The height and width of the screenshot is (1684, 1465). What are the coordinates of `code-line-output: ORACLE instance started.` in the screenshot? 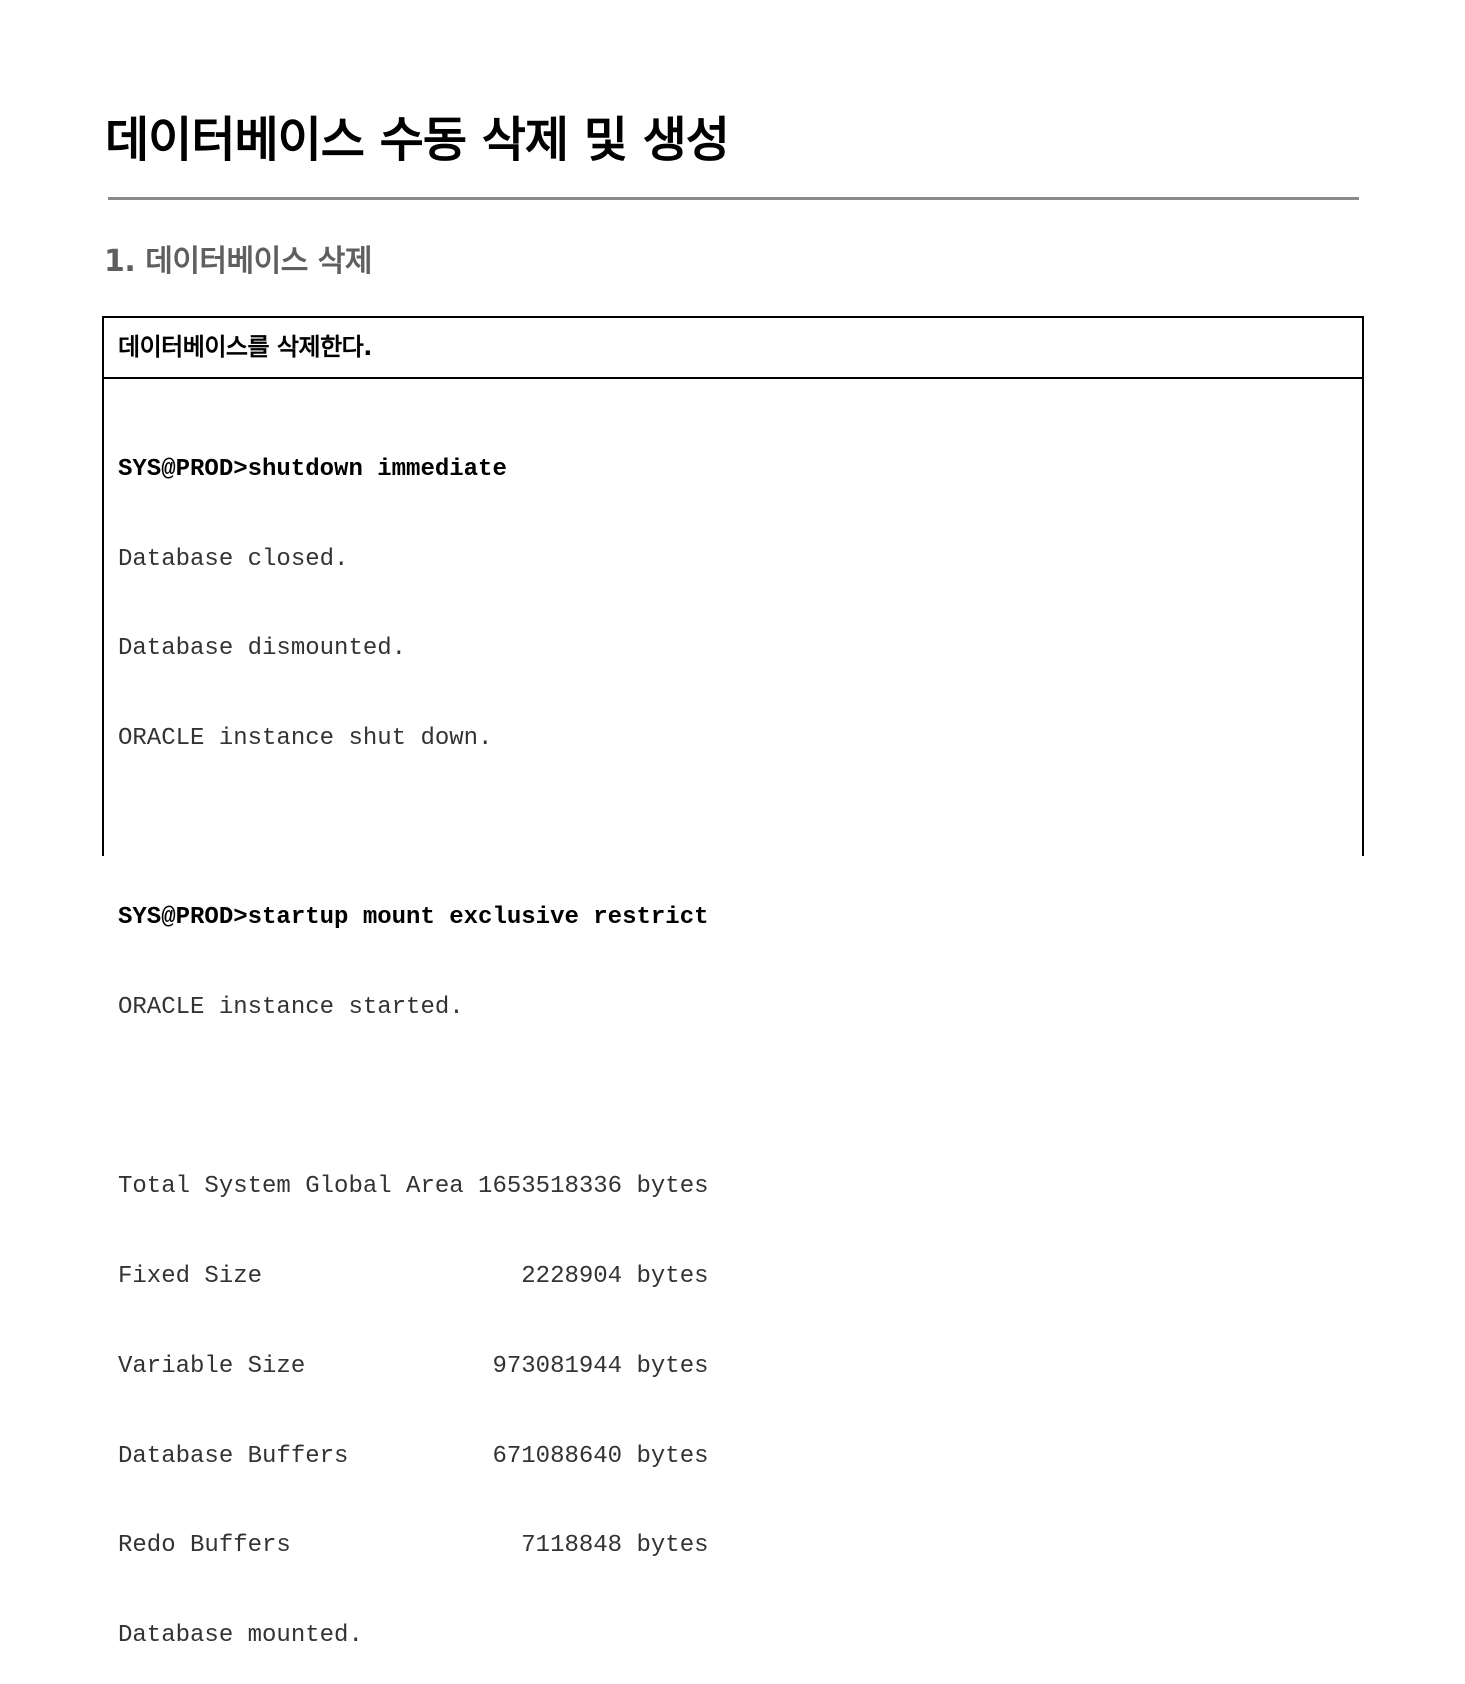 It's located at (291, 1008).